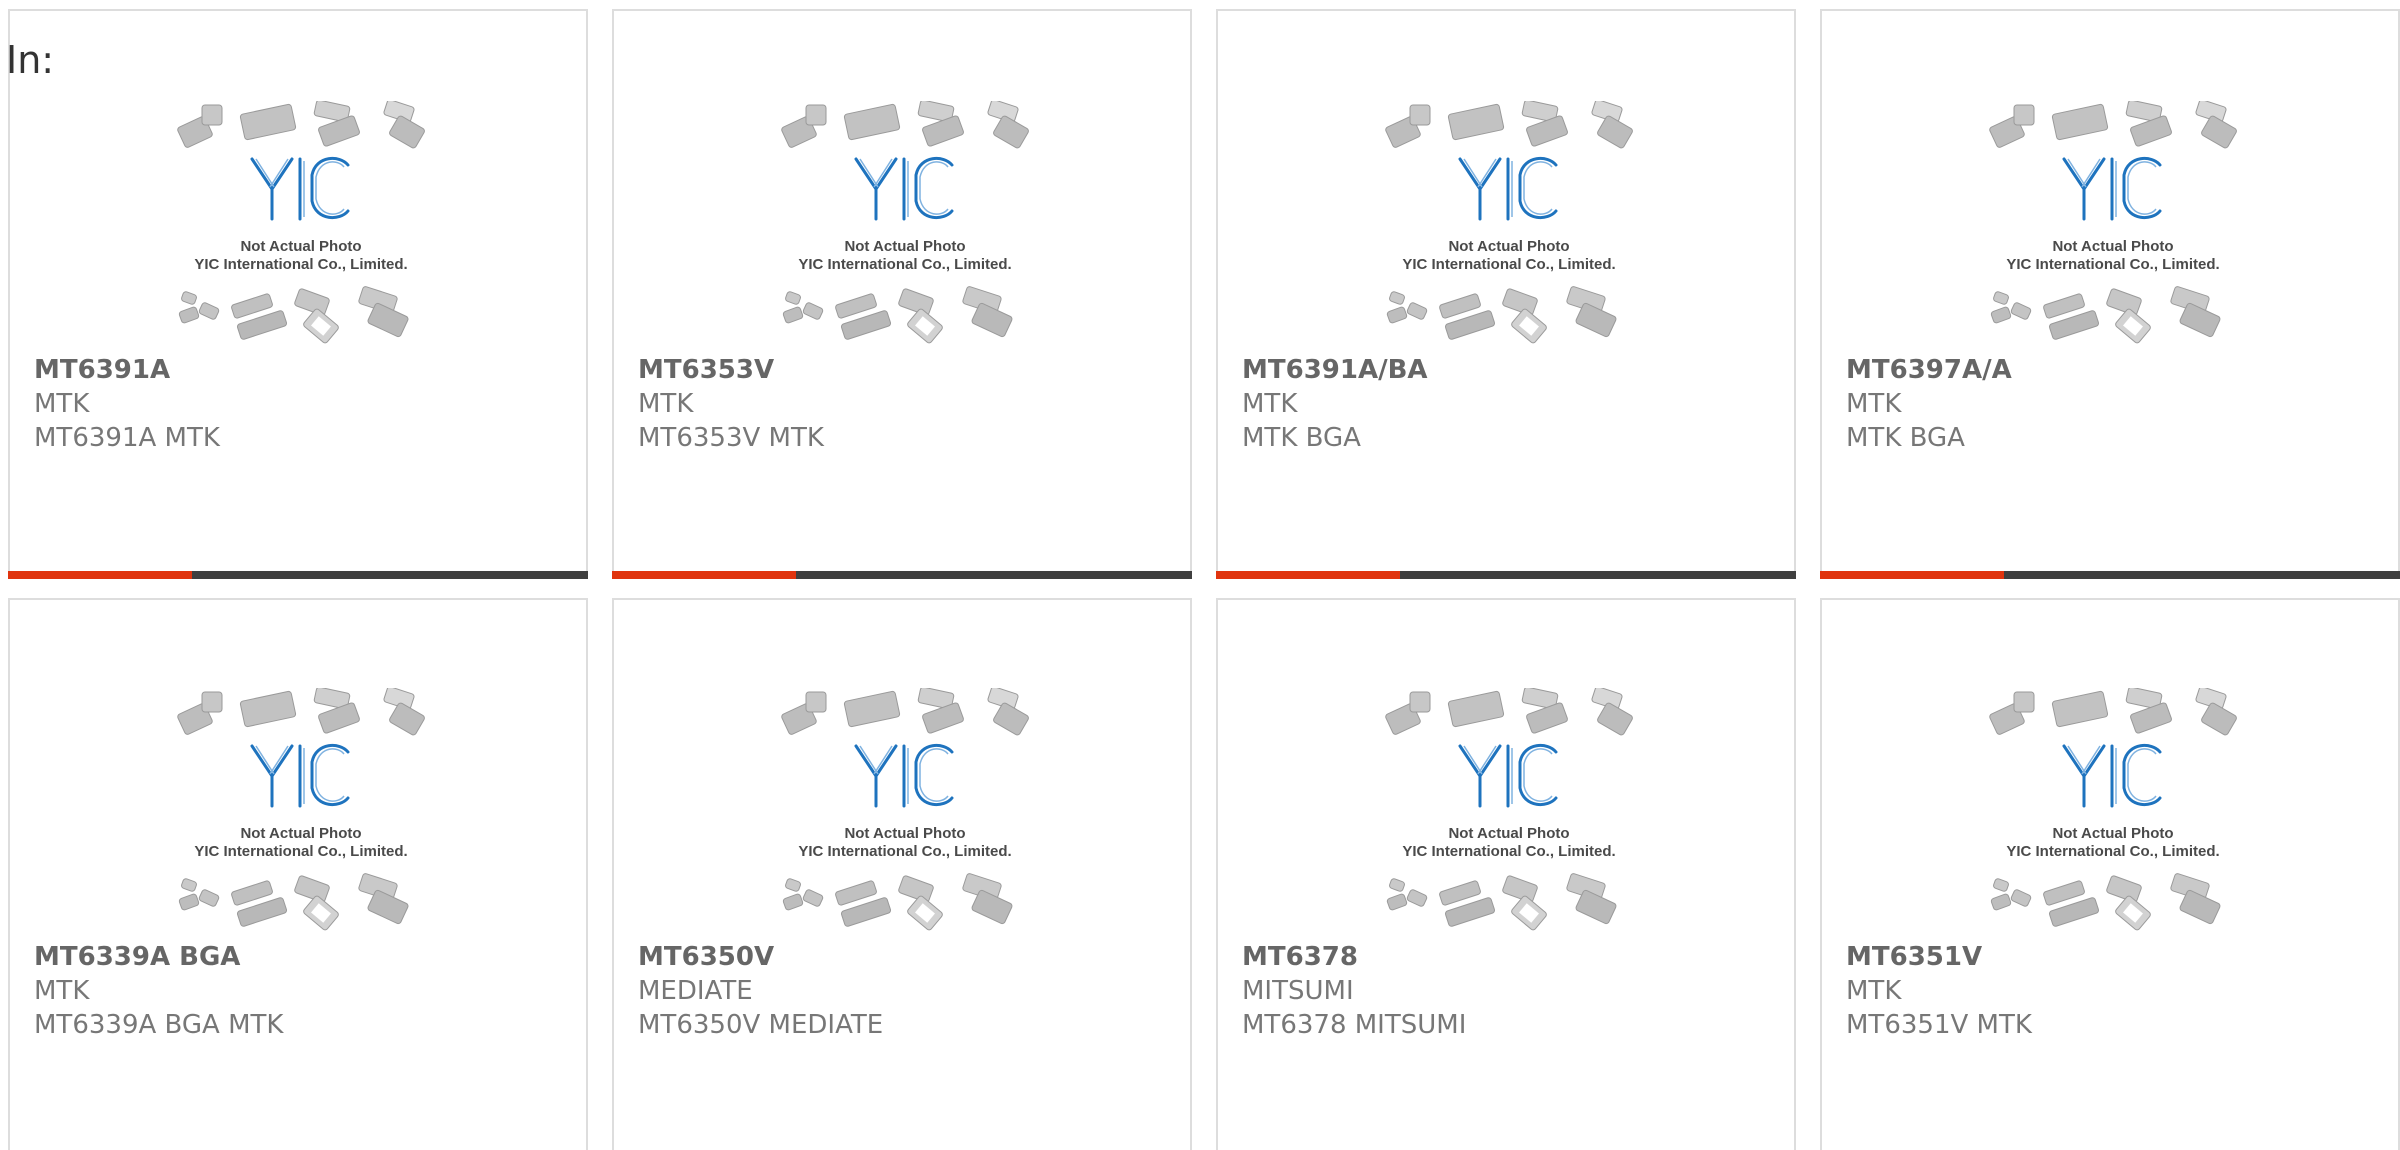 The width and height of the screenshot is (2400, 1150). I want to click on product-part-number: MT6339A BGA, so click(305, 957).